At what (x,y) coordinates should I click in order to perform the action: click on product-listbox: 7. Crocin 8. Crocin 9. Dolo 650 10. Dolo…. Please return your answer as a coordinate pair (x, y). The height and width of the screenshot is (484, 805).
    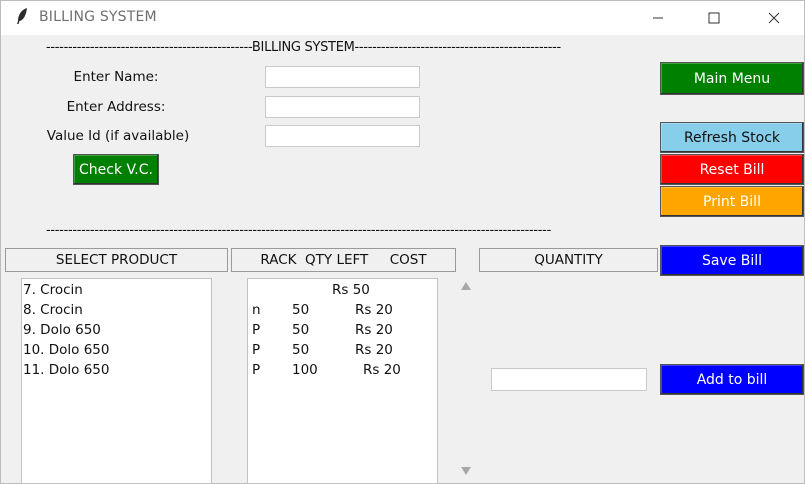
    Looking at the image, I should click on (116, 381).